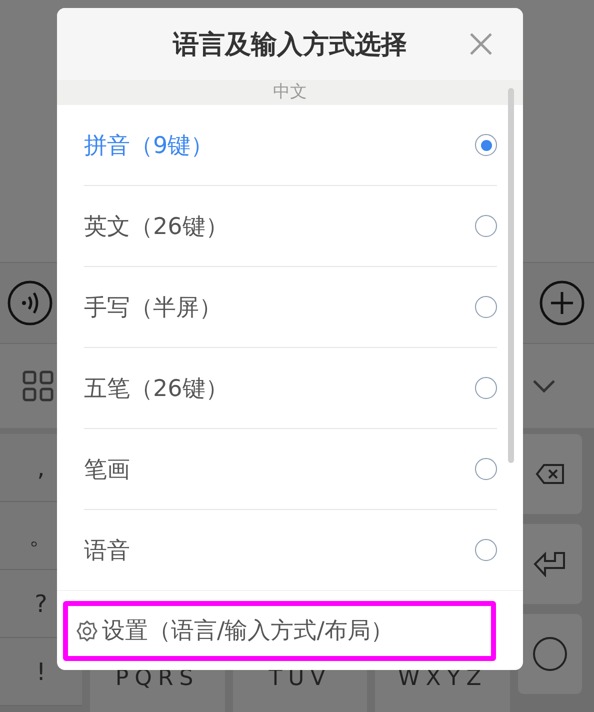 The image size is (594, 712). Describe the element at coordinates (279, 630) in the screenshot. I see `settings-link: 设置（语言/输入方式/布局）` at that location.